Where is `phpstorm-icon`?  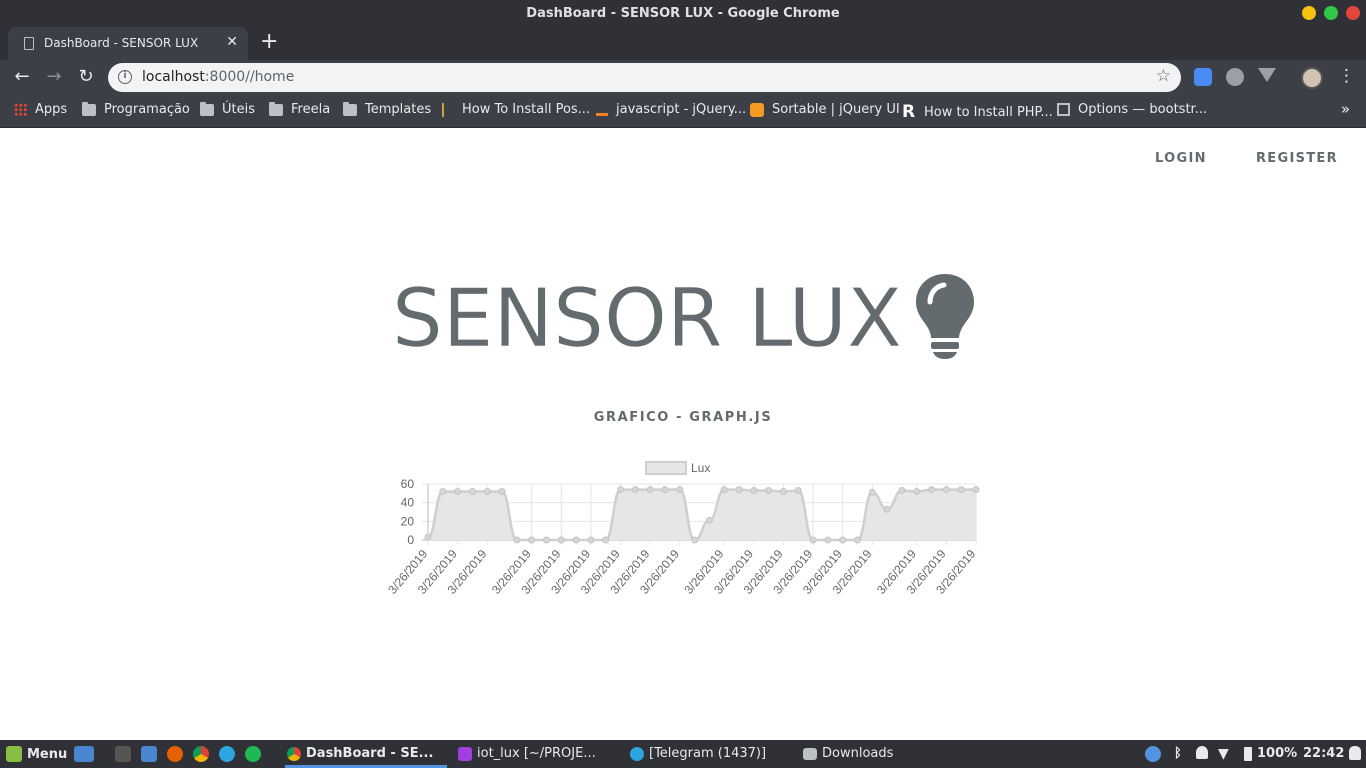
phpstorm-icon is located at coordinates (465, 753).